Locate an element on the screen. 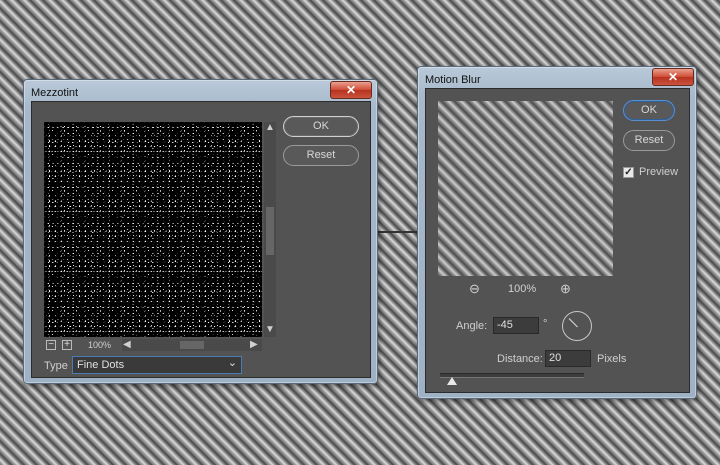 The height and width of the screenshot is (465, 720). mezzotint-reset-button: Reset is located at coordinates (321, 155).